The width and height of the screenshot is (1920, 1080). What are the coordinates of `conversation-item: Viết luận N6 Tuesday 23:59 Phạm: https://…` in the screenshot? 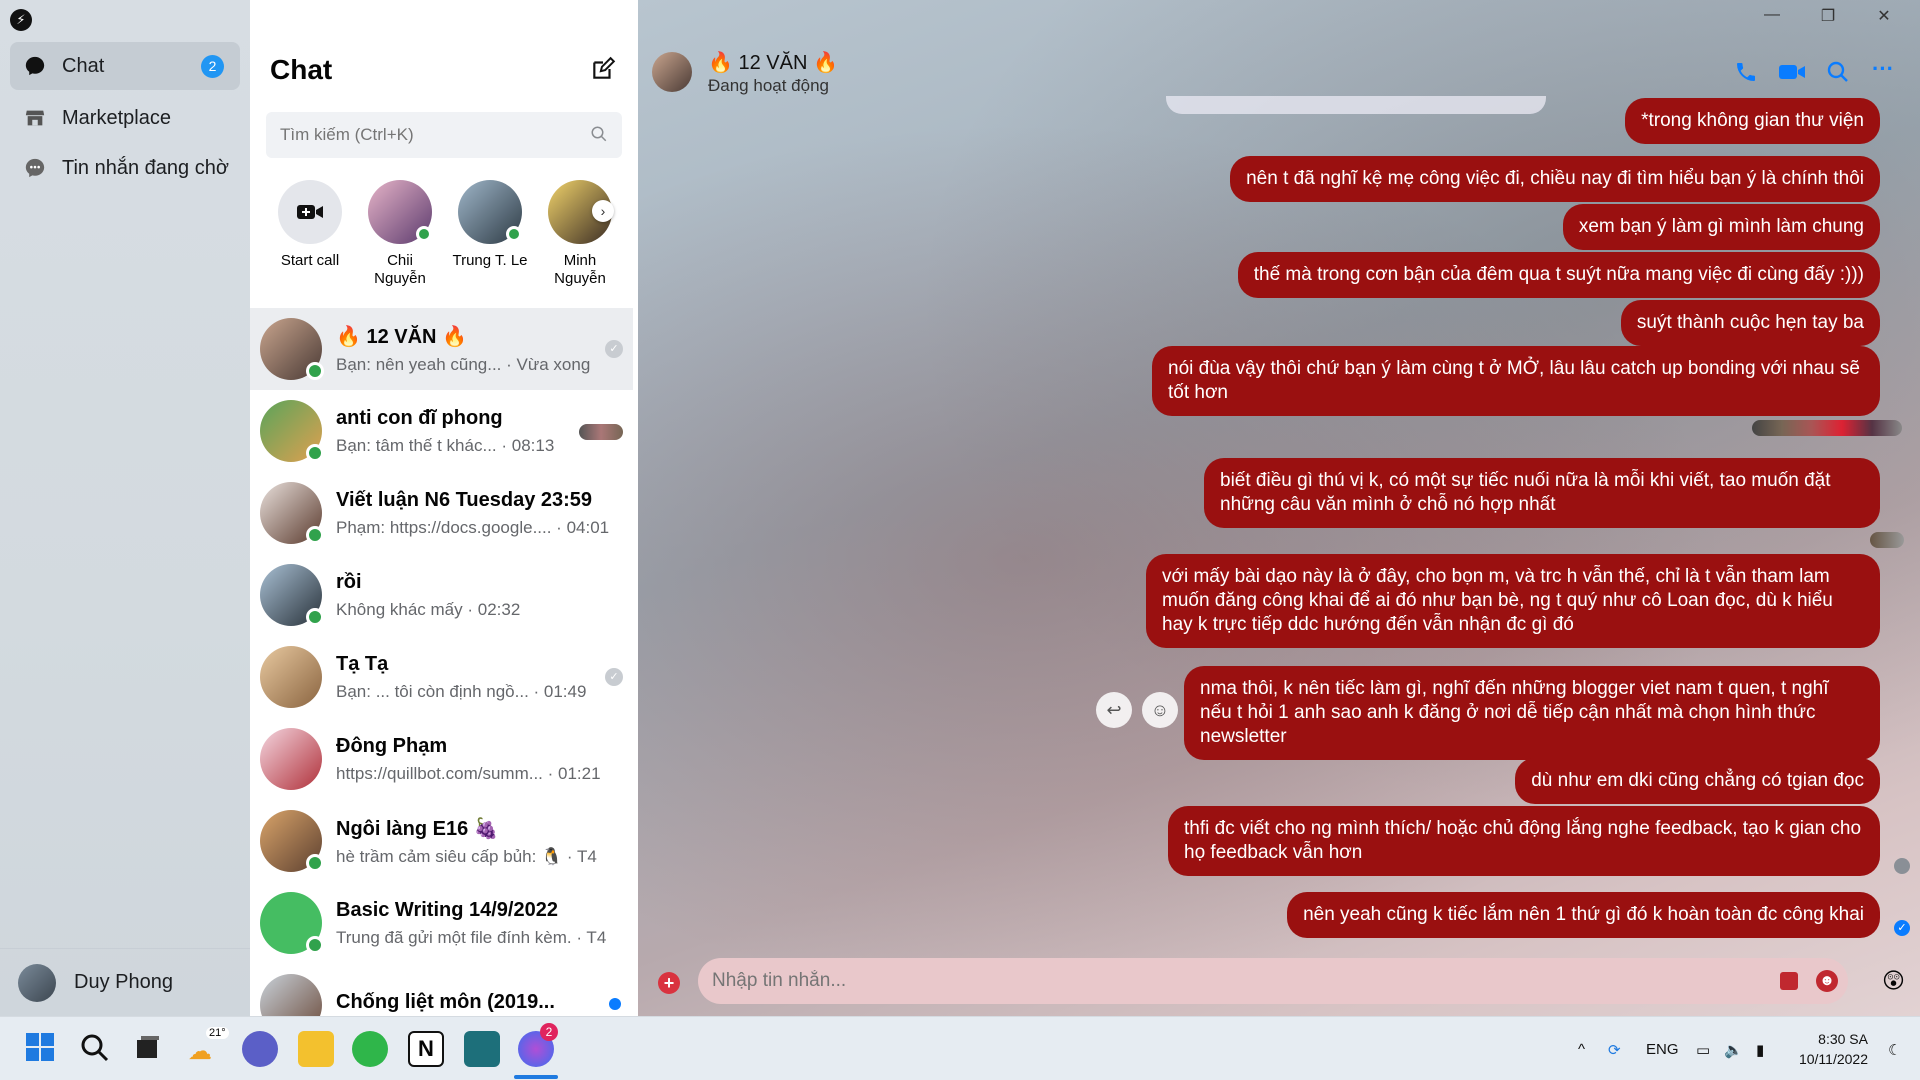 It's located at (441, 513).